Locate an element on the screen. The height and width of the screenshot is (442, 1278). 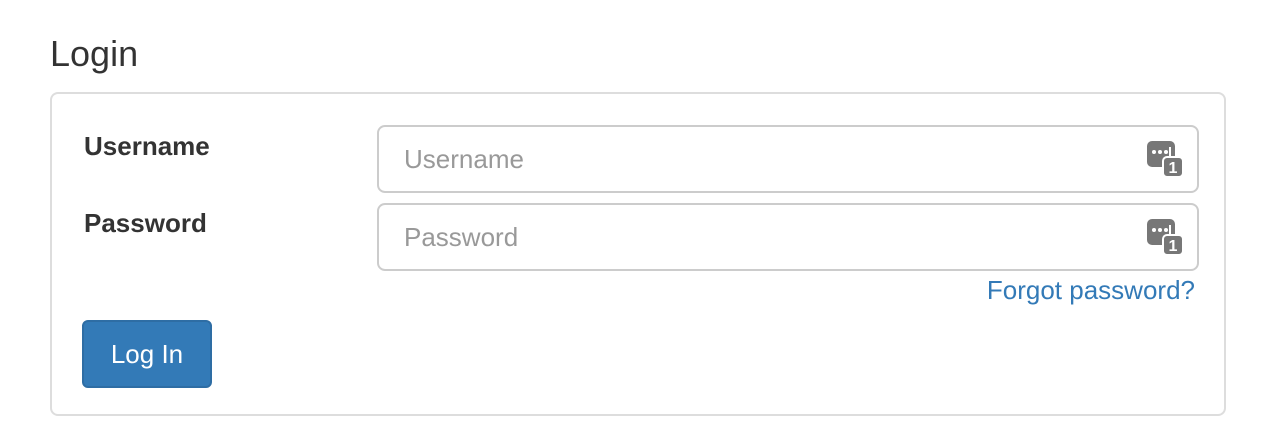
password-field-wrapper: 1 is located at coordinates (788, 237).